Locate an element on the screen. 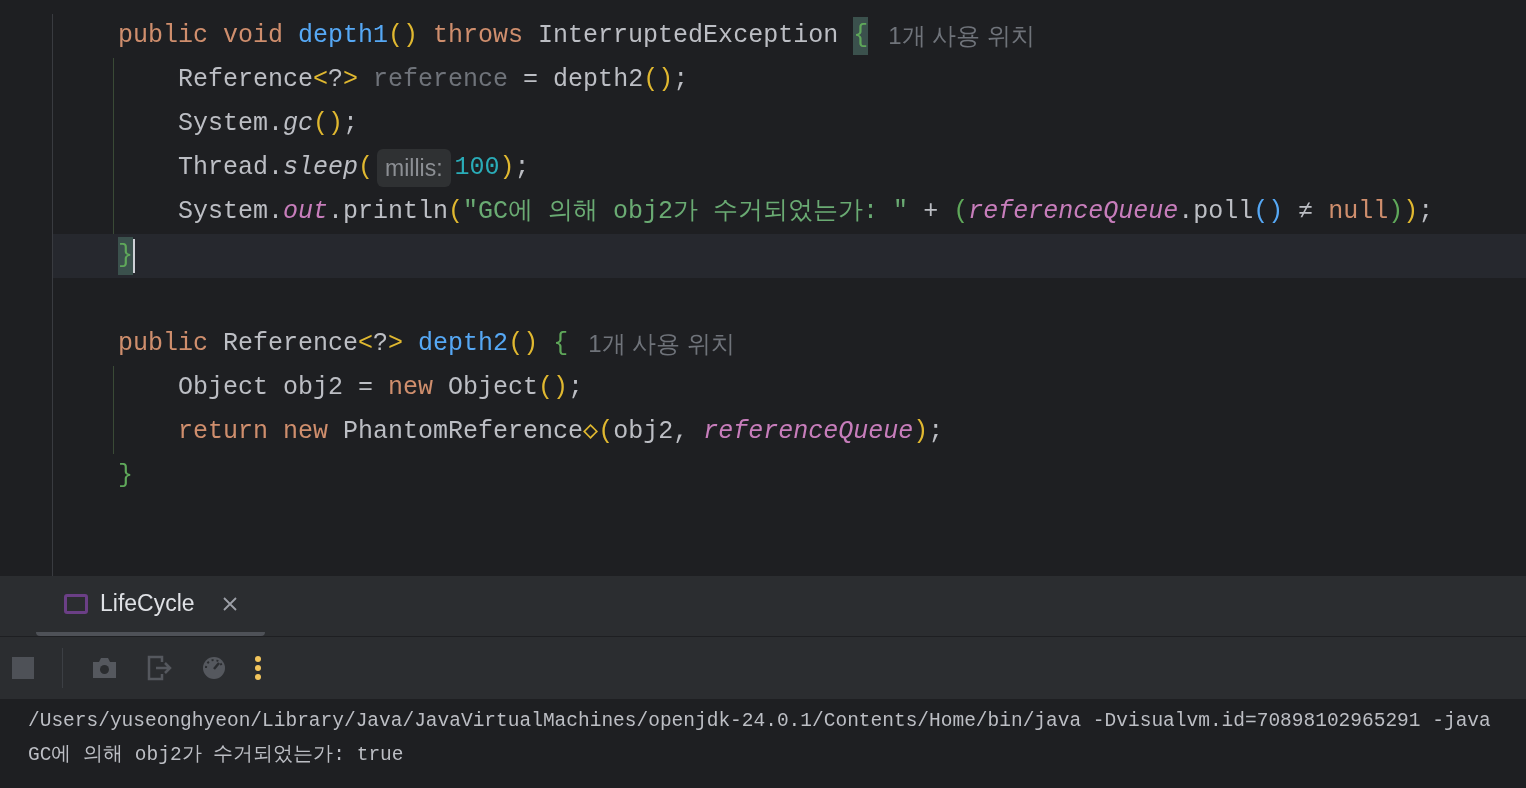  window-icon is located at coordinates (76, 603).